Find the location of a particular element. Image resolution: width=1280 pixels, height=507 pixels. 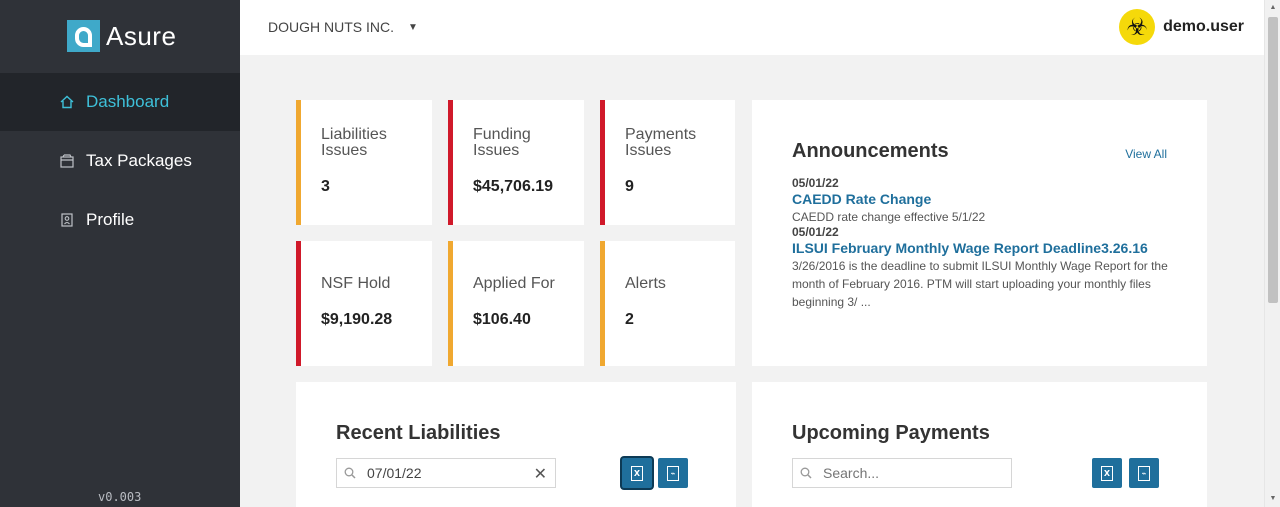

liabilities-search-field: ✕ is located at coordinates (446, 473).